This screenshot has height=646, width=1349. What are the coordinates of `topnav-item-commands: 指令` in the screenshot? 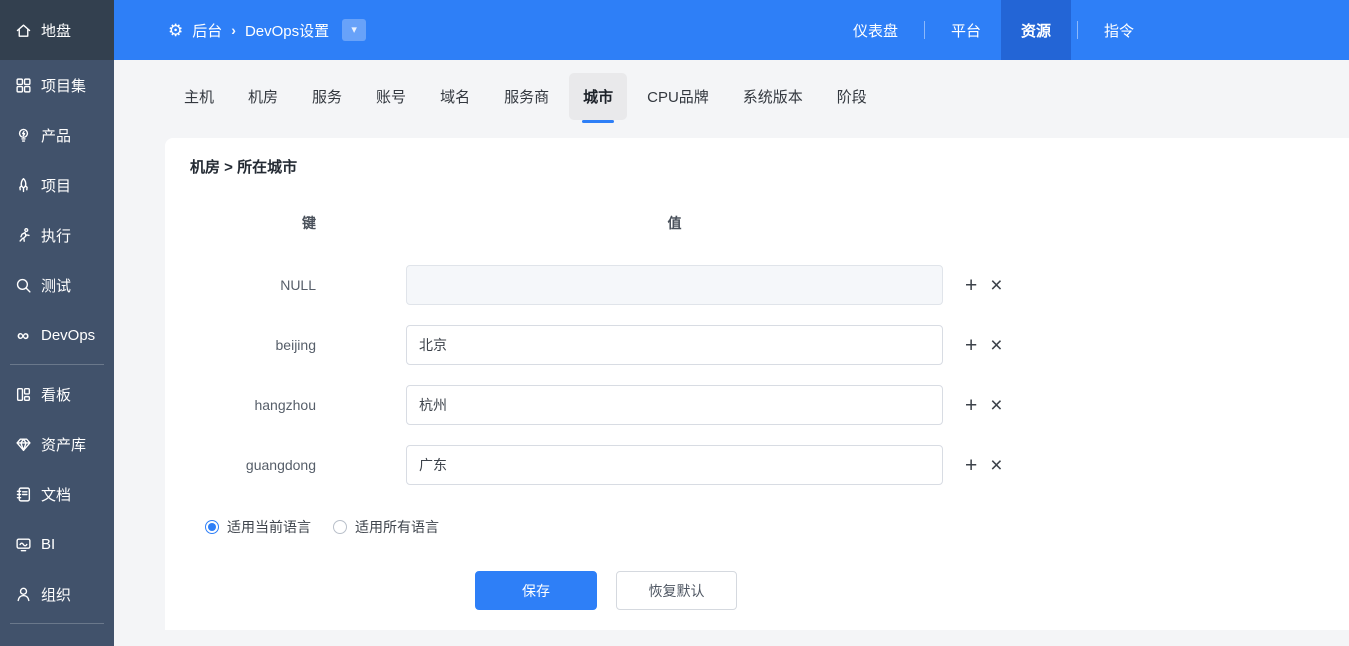 It's located at (1119, 30).